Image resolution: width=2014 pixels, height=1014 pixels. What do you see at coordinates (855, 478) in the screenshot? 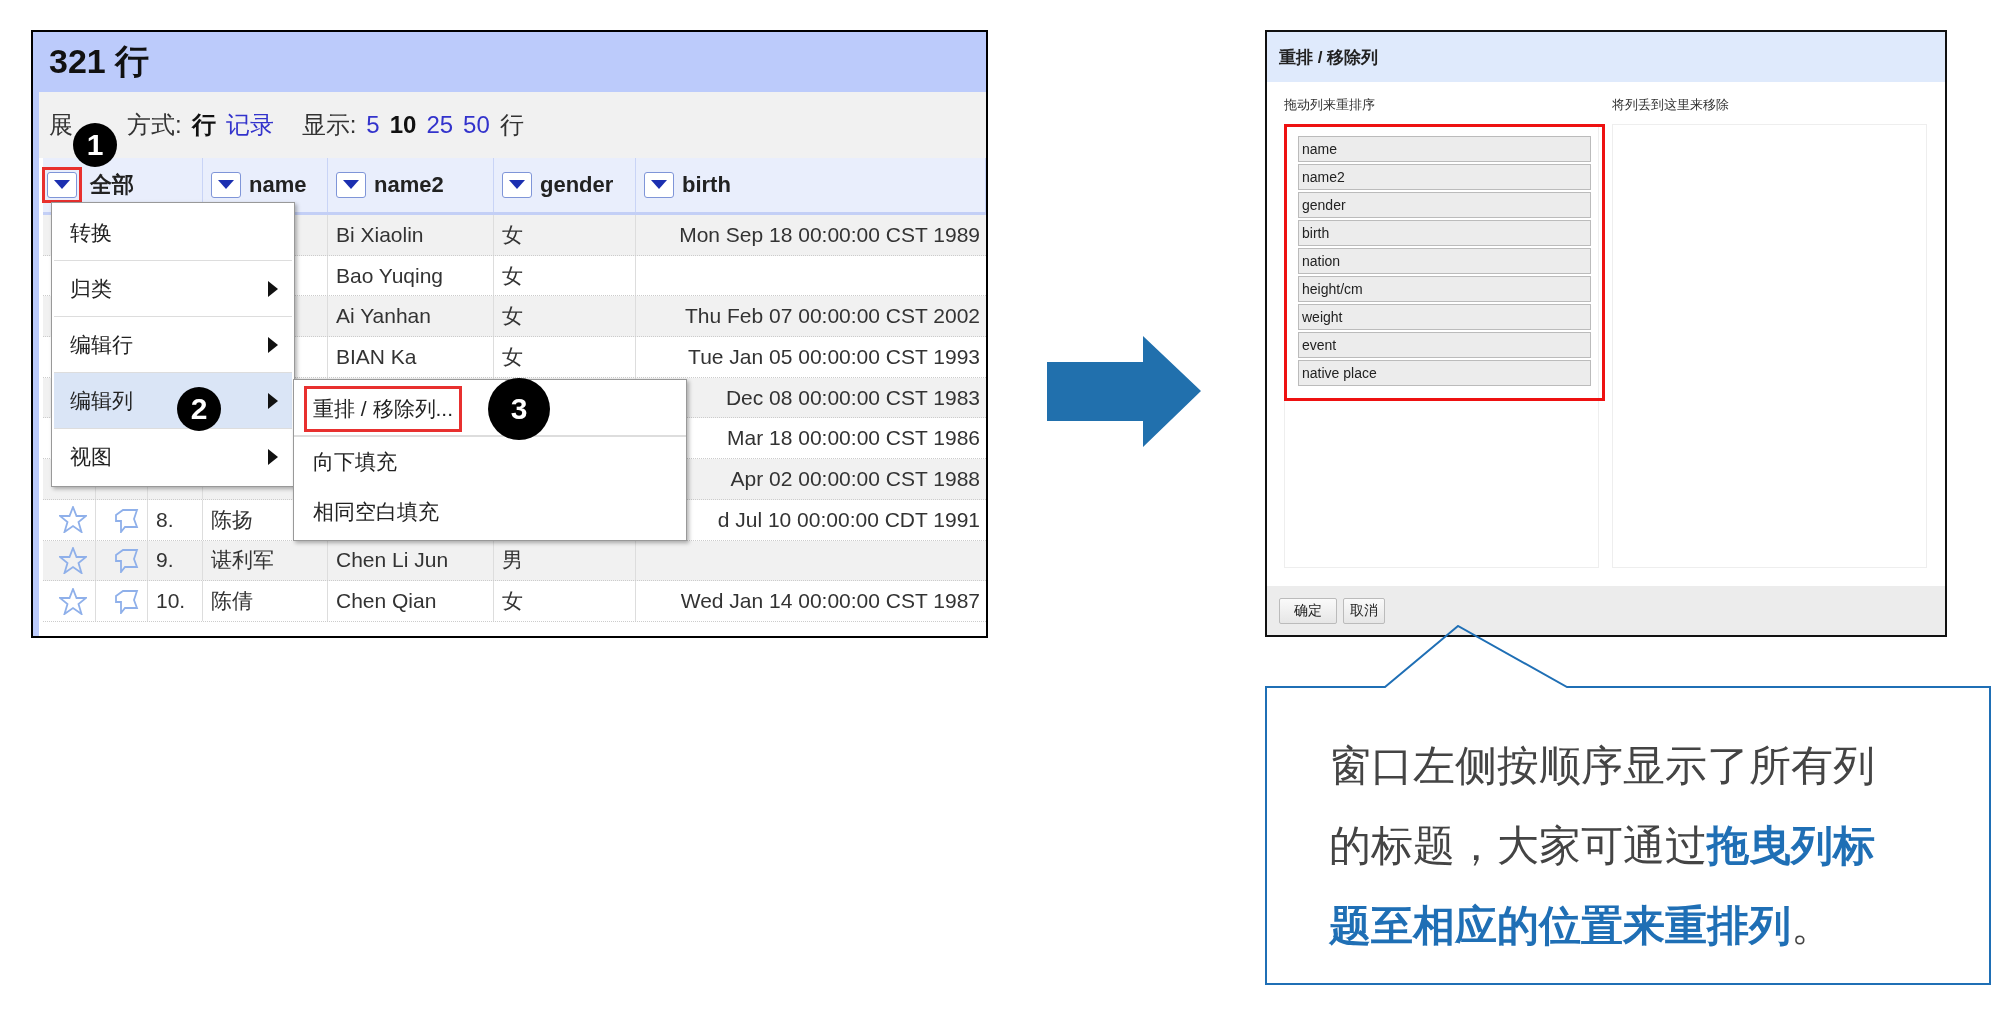
I see `table-cell: Apr 02 00:00:00 CST 1988` at bounding box center [855, 478].